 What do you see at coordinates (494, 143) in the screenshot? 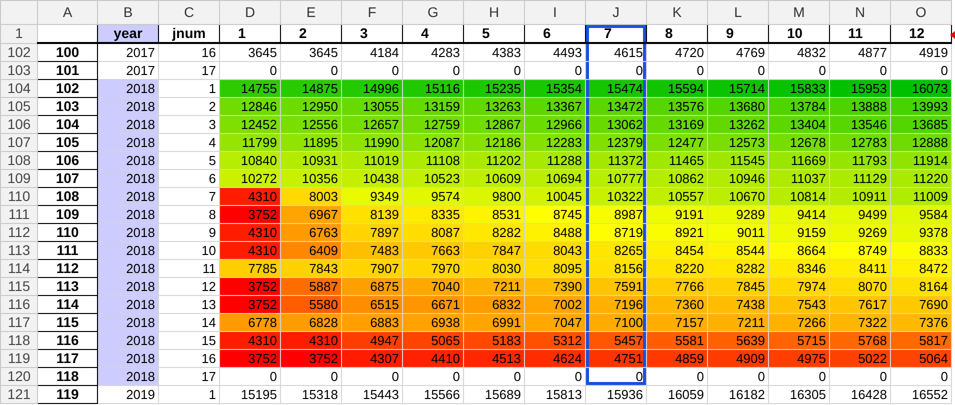
I see `table-cell: 12186` at bounding box center [494, 143].